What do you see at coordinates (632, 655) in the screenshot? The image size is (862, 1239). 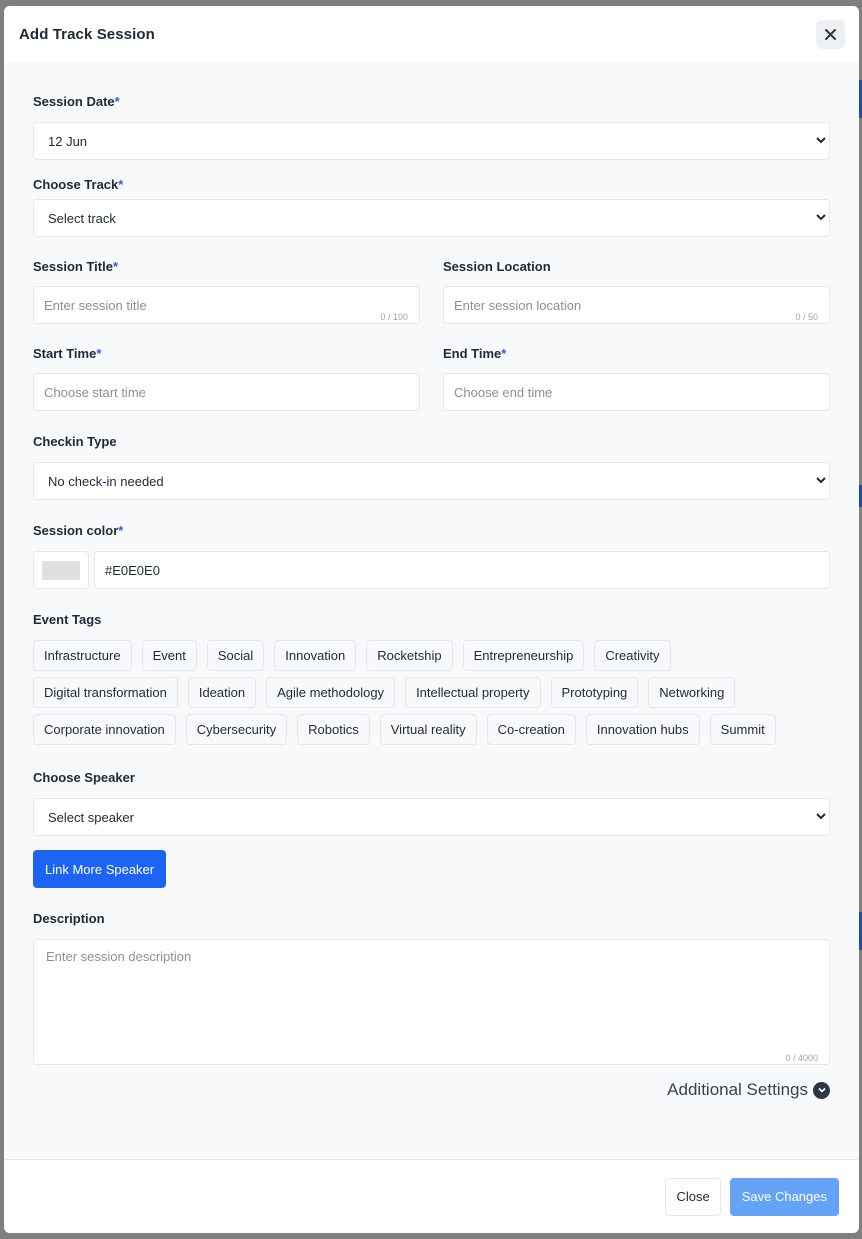 I see `event-tag: Creativity` at bounding box center [632, 655].